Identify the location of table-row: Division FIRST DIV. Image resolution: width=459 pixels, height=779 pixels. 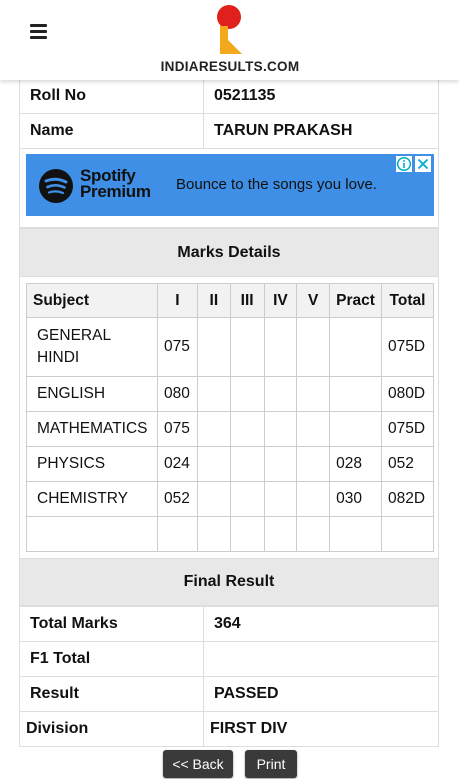
(229, 729).